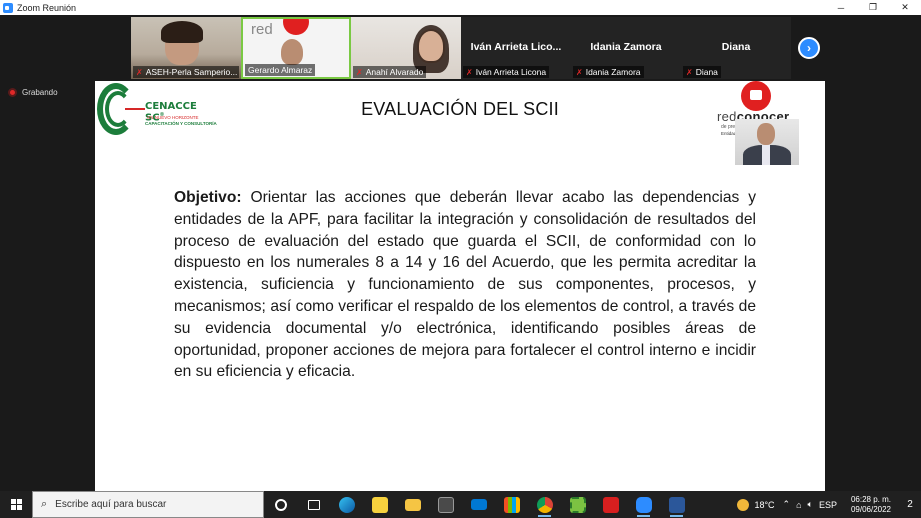 This screenshot has width=921, height=518. What do you see at coordinates (412, 504) in the screenshot?
I see `file-explorer-icon` at bounding box center [412, 504].